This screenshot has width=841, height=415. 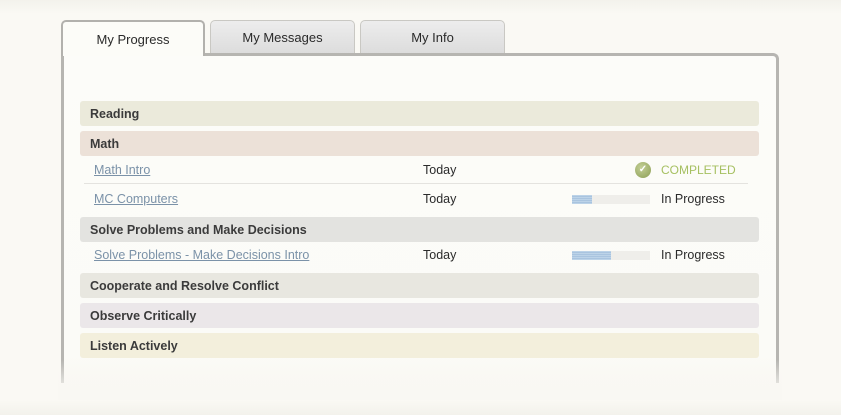 What do you see at coordinates (201, 255) in the screenshot?
I see `lesson-link: Solve Problems - Make Decisions Intro` at bounding box center [201, 255].